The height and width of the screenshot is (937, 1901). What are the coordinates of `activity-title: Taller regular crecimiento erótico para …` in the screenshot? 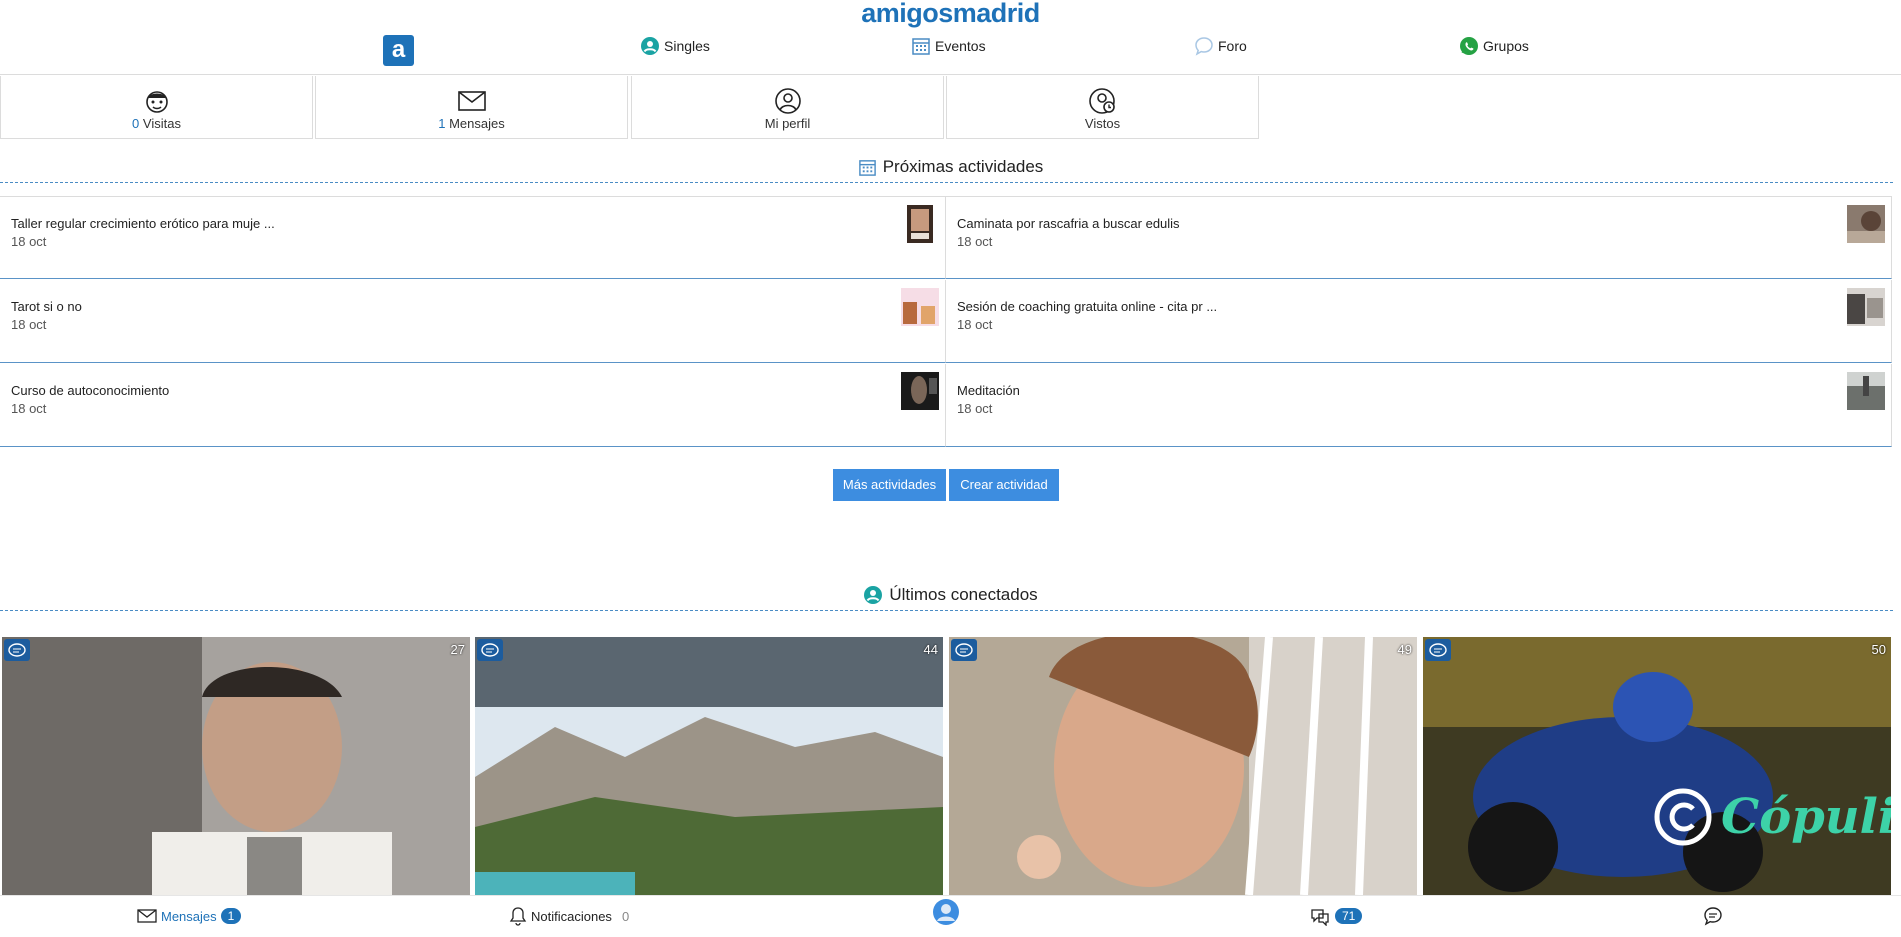 It's located at (143, 223).